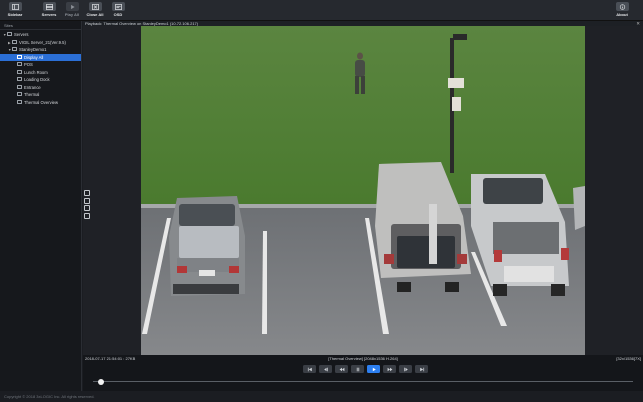 This screenshot has height=402, width=643. What do you see at coordinates (87, 215) in the screenshot?
I see `export-icon` at bounding box center [87, 215].